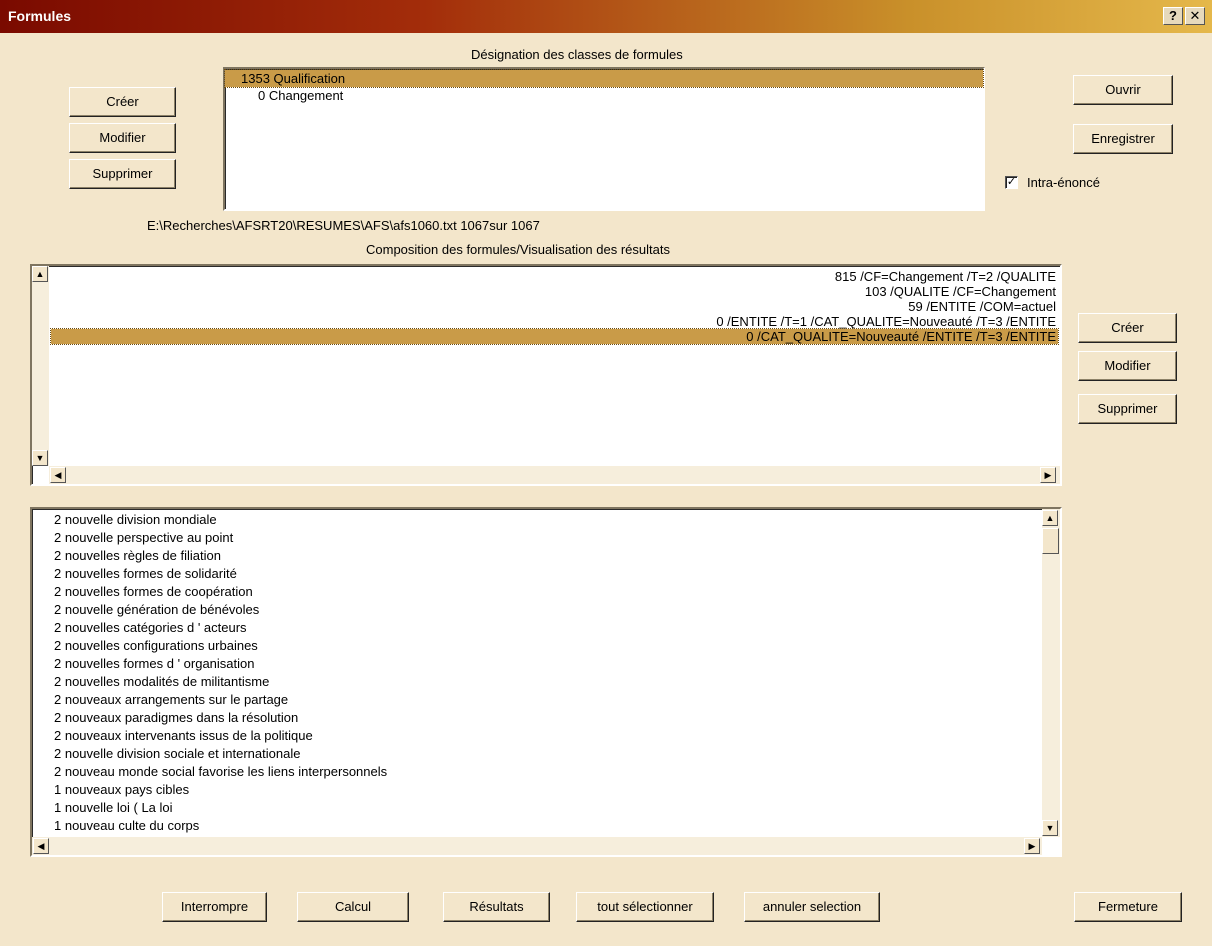 Image resolution: width=1212 pixels, height=946 pixels. I want to click on window-title: Formules, so click(40, 16).